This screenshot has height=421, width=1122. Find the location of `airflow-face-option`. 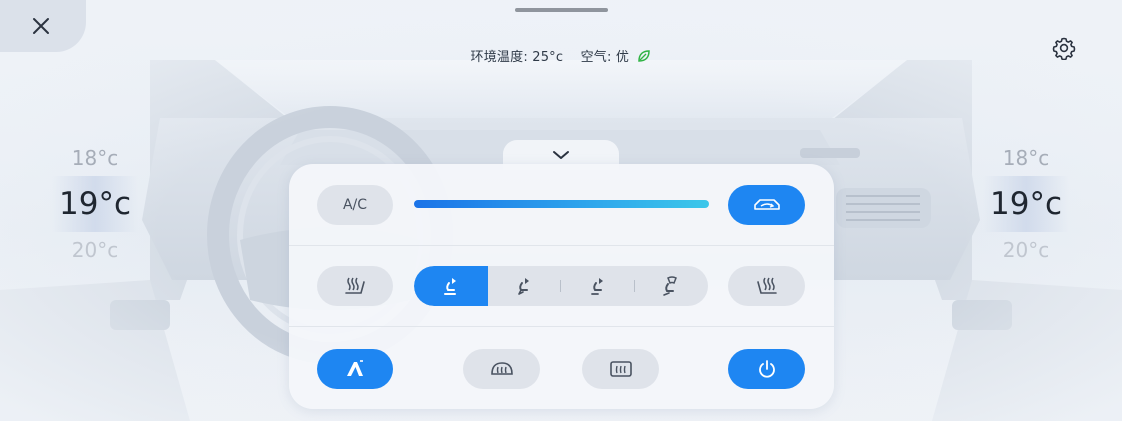

airflow-face-option is located at coordinates (451, 286).